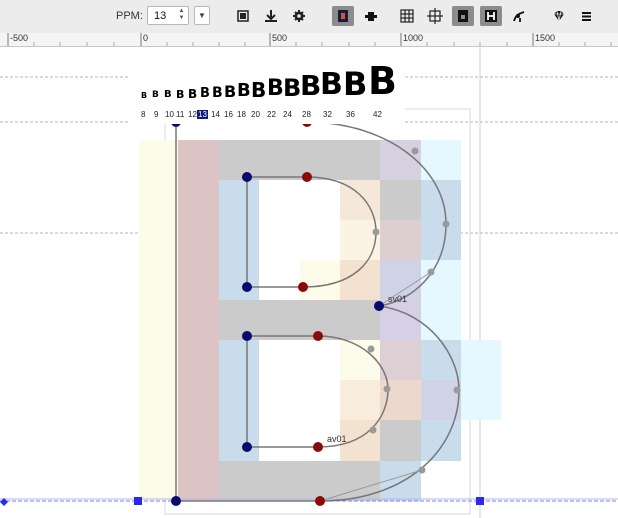 The image size is (618, 518). I want to click on waterfall-size-selected: 13, so click(202, 114).